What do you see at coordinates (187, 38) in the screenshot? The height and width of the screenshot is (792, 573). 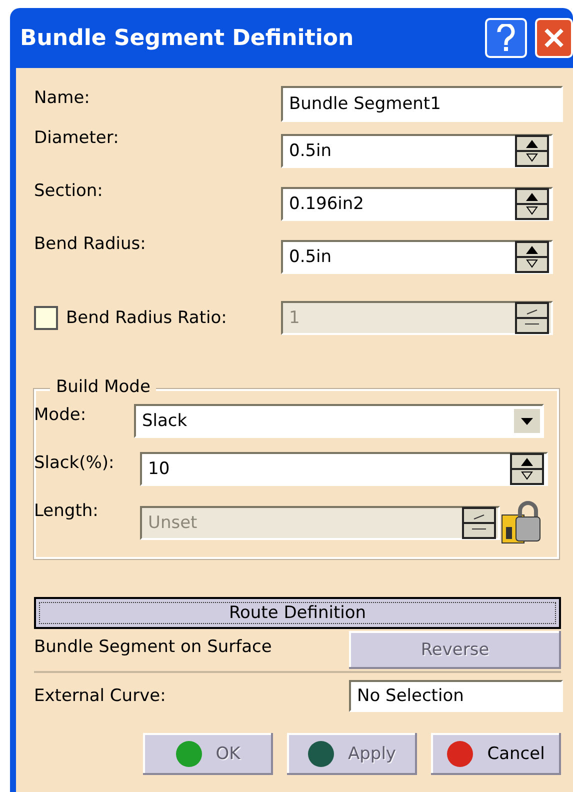 I see `window-title: Bundle Segment Definition` at bounding box center [187, 38].